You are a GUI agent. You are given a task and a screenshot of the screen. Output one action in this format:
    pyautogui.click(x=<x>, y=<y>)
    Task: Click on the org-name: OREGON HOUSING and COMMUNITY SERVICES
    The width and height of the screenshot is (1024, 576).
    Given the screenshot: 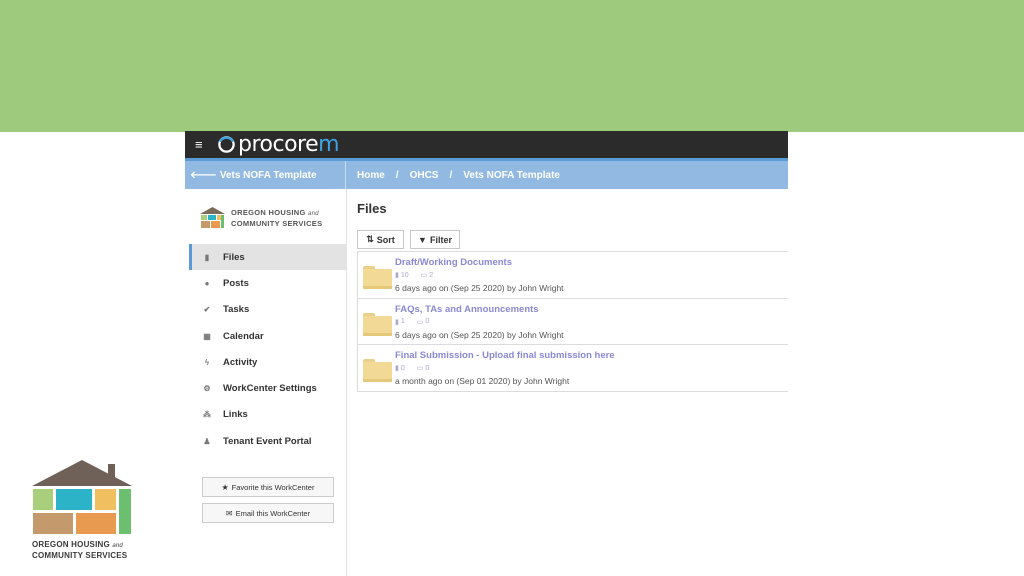 What is the action you would take?
    pyautogui.click(x=277, y=218)
    